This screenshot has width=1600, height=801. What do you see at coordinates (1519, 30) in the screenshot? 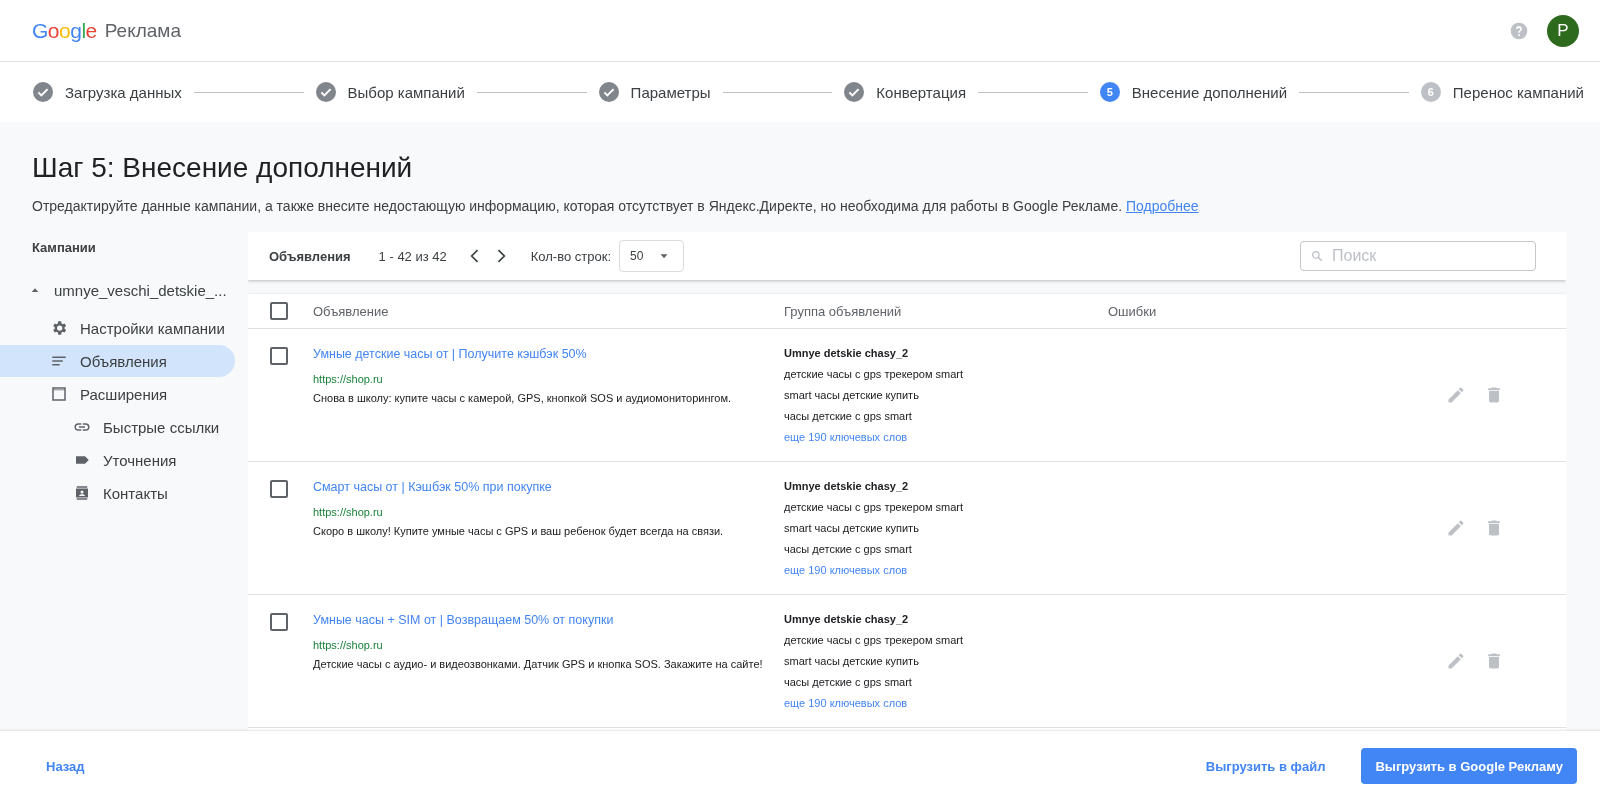
I see `help-icon` at bounding box center [1519, 30].